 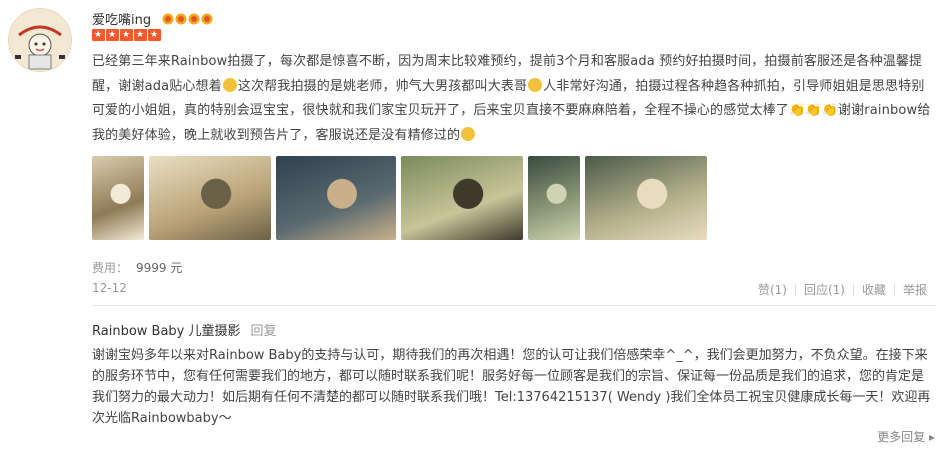 I want to click on merchant-reply-header: Rainbow Baby 儿童摄影 回复, so click(x=184, y=329).